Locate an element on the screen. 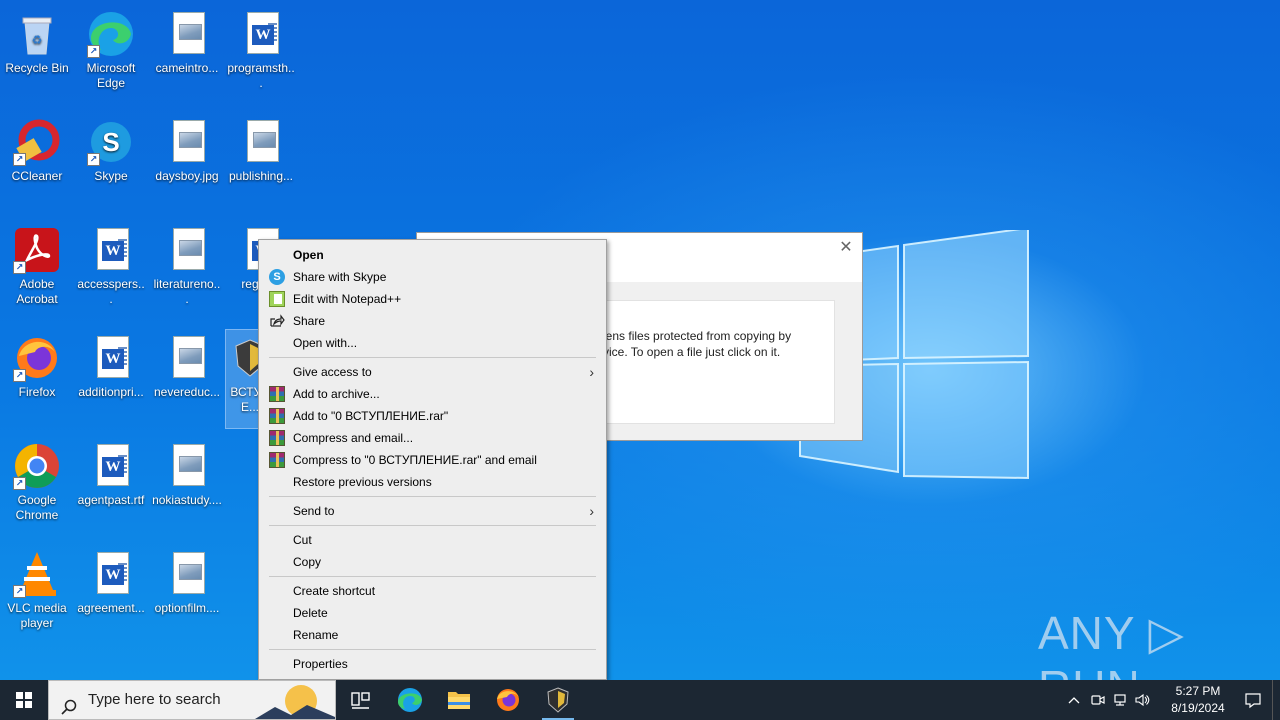 The height and width of the screenshot is (720, 1280). menu-item-edit-with-notepadpp: Edit with Notepad++ is located at coordinates (432, 299).